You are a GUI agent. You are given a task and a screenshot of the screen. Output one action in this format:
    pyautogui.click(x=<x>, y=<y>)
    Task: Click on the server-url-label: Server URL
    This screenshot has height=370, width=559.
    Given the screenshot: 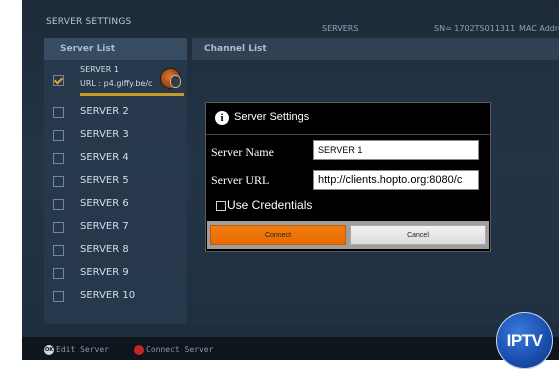 What is the action you would take?
    pyautogui.click(x=240, y=180)
    